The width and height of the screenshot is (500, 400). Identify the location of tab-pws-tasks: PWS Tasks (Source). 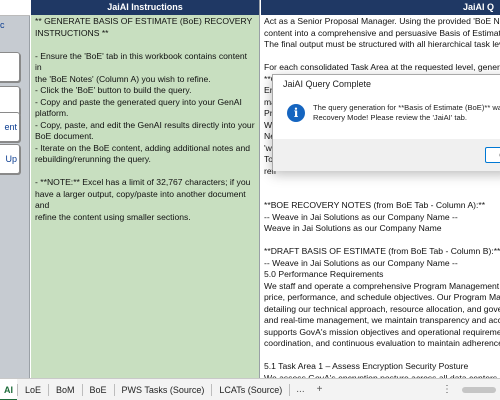
(163, 389).